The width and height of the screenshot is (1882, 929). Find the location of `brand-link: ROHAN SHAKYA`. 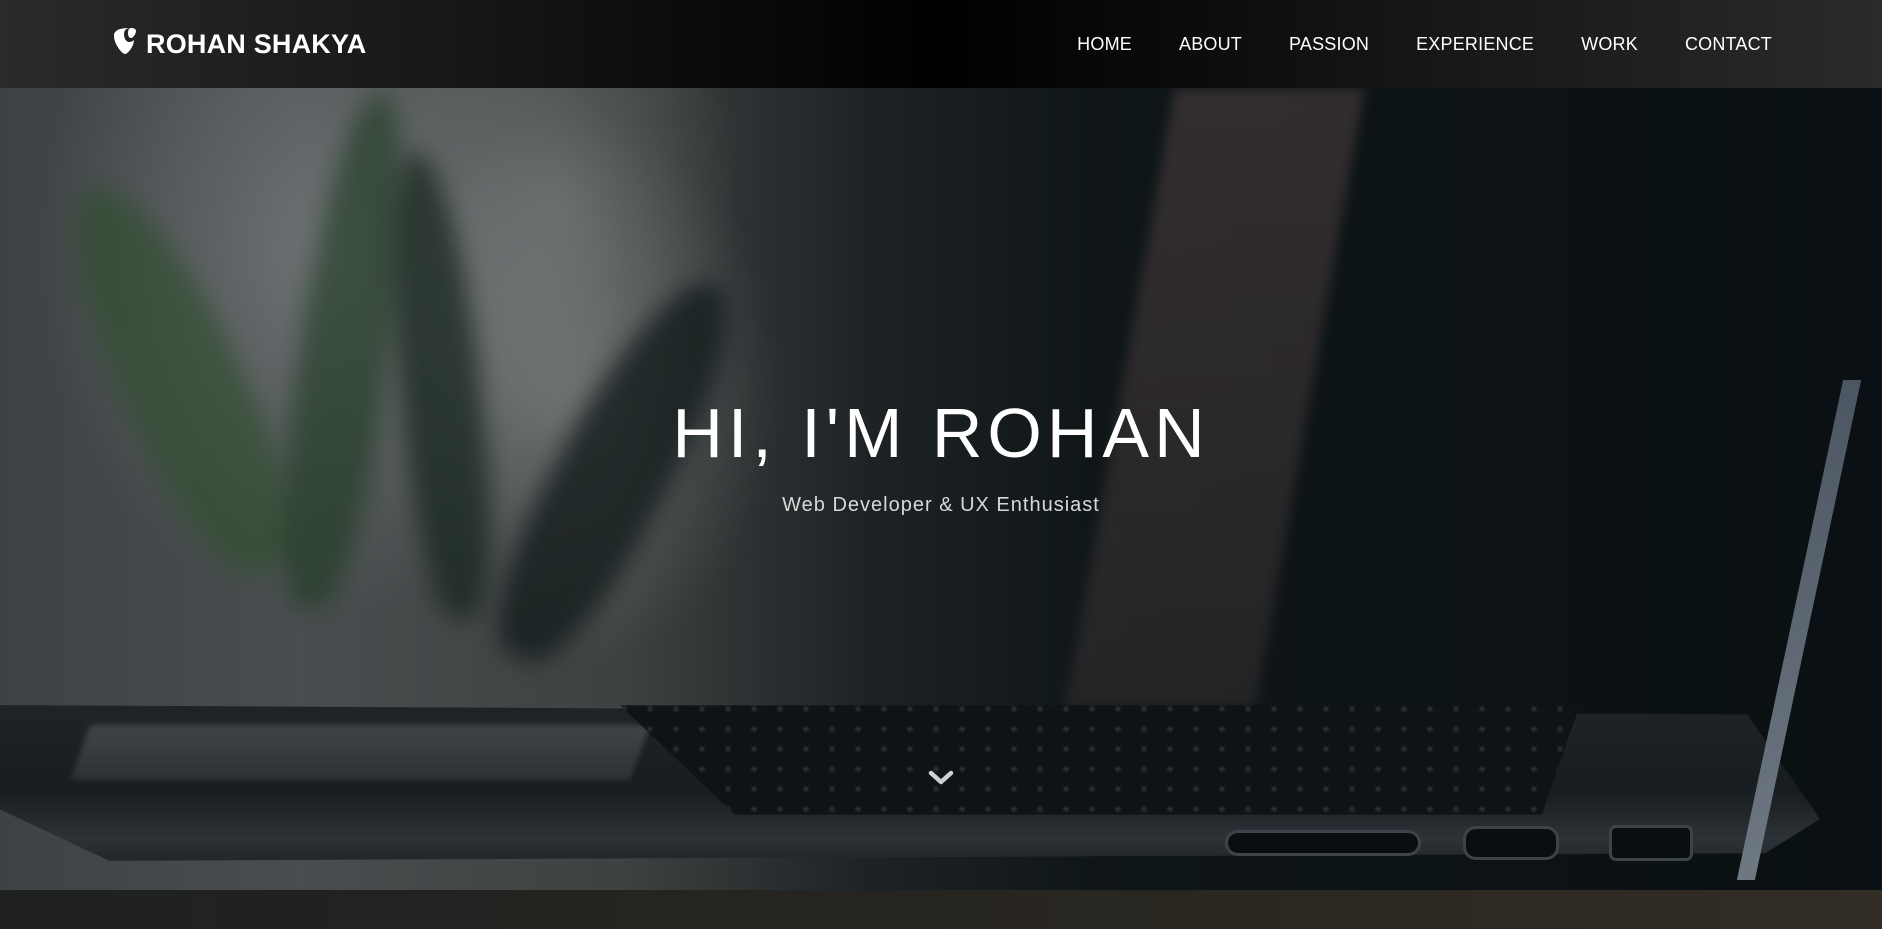

brand-link: ROHAN SHAKYA is located at coordinates (238, 44).